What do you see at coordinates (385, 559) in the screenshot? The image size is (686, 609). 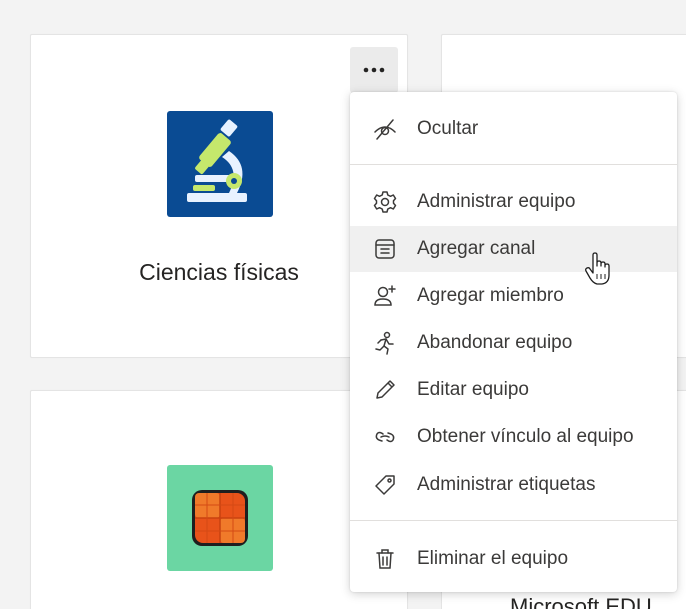 I see `trash-icon` at bounding box center [385, 559].